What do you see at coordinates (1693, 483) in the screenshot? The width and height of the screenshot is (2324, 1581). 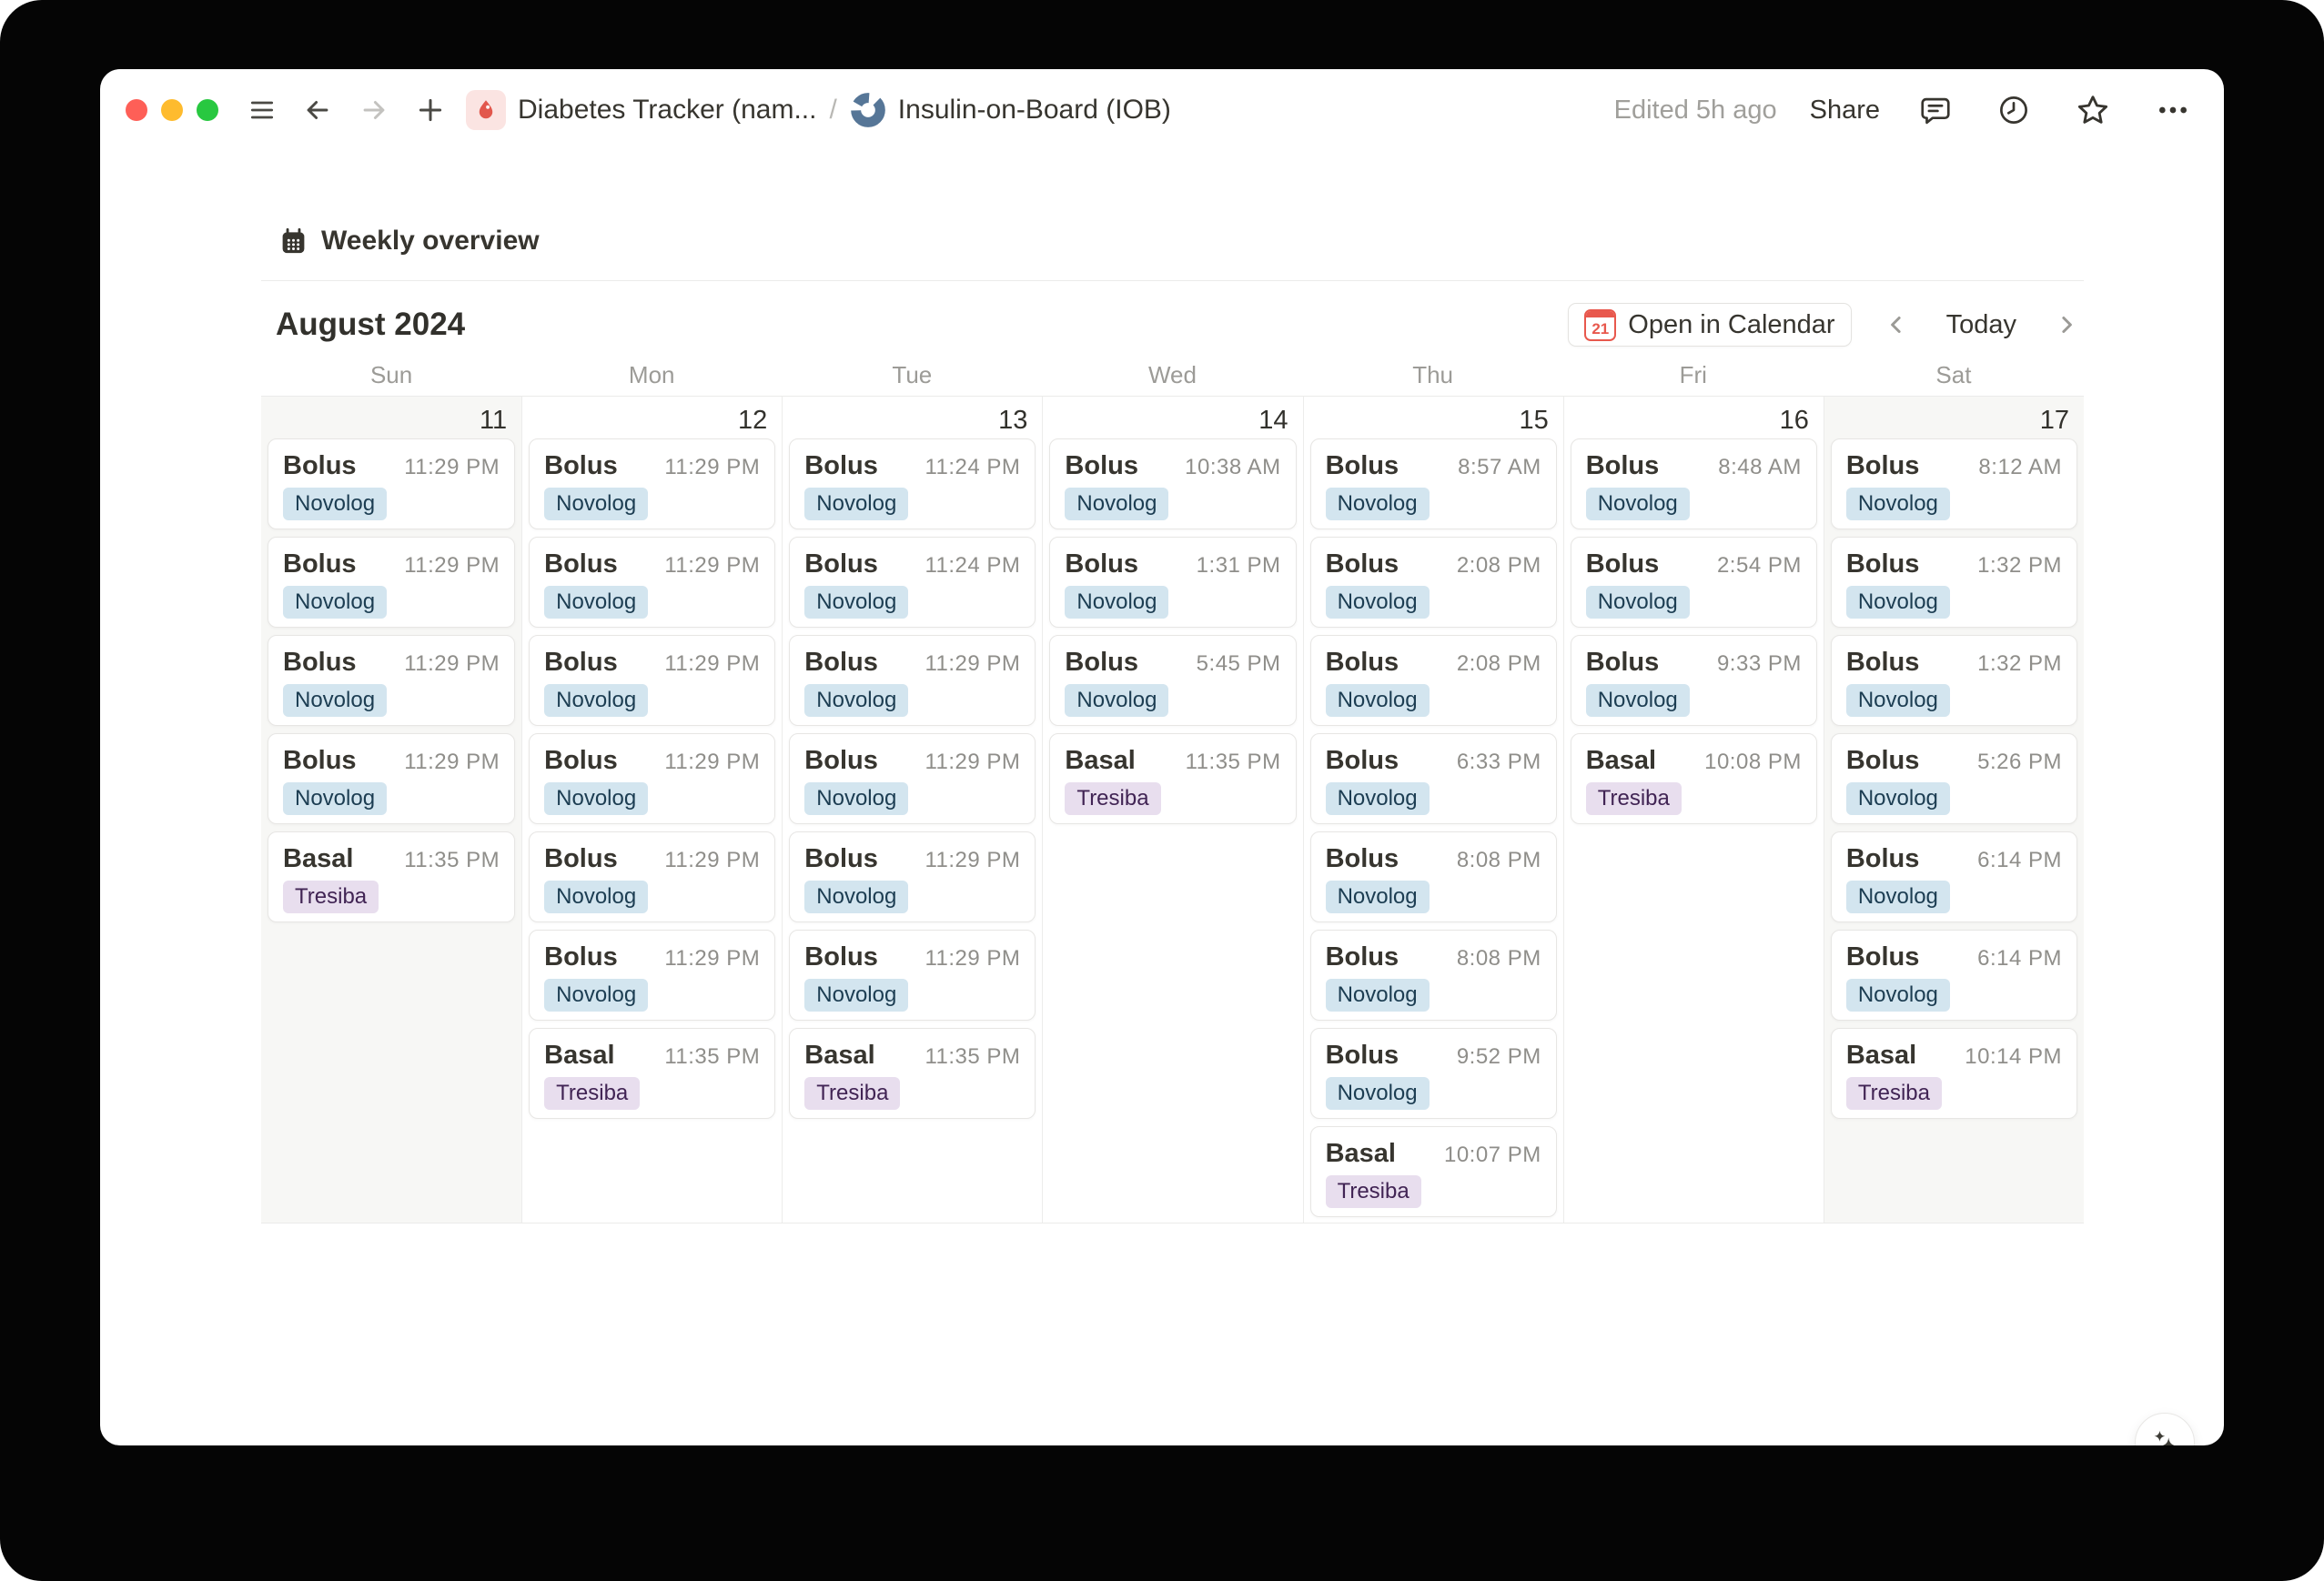 I see `event-card: Bolus 8:48 AM Novolog` at bounding box center [1693, 483].